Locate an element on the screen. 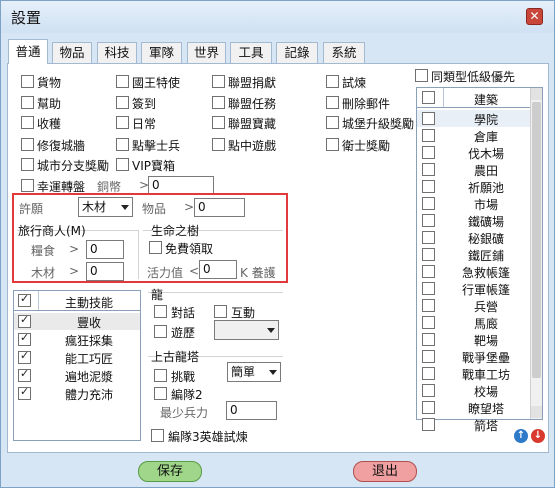 This screenshot has height=488, width=555. building-row: 靶場 is located at coordinates (479, 339).